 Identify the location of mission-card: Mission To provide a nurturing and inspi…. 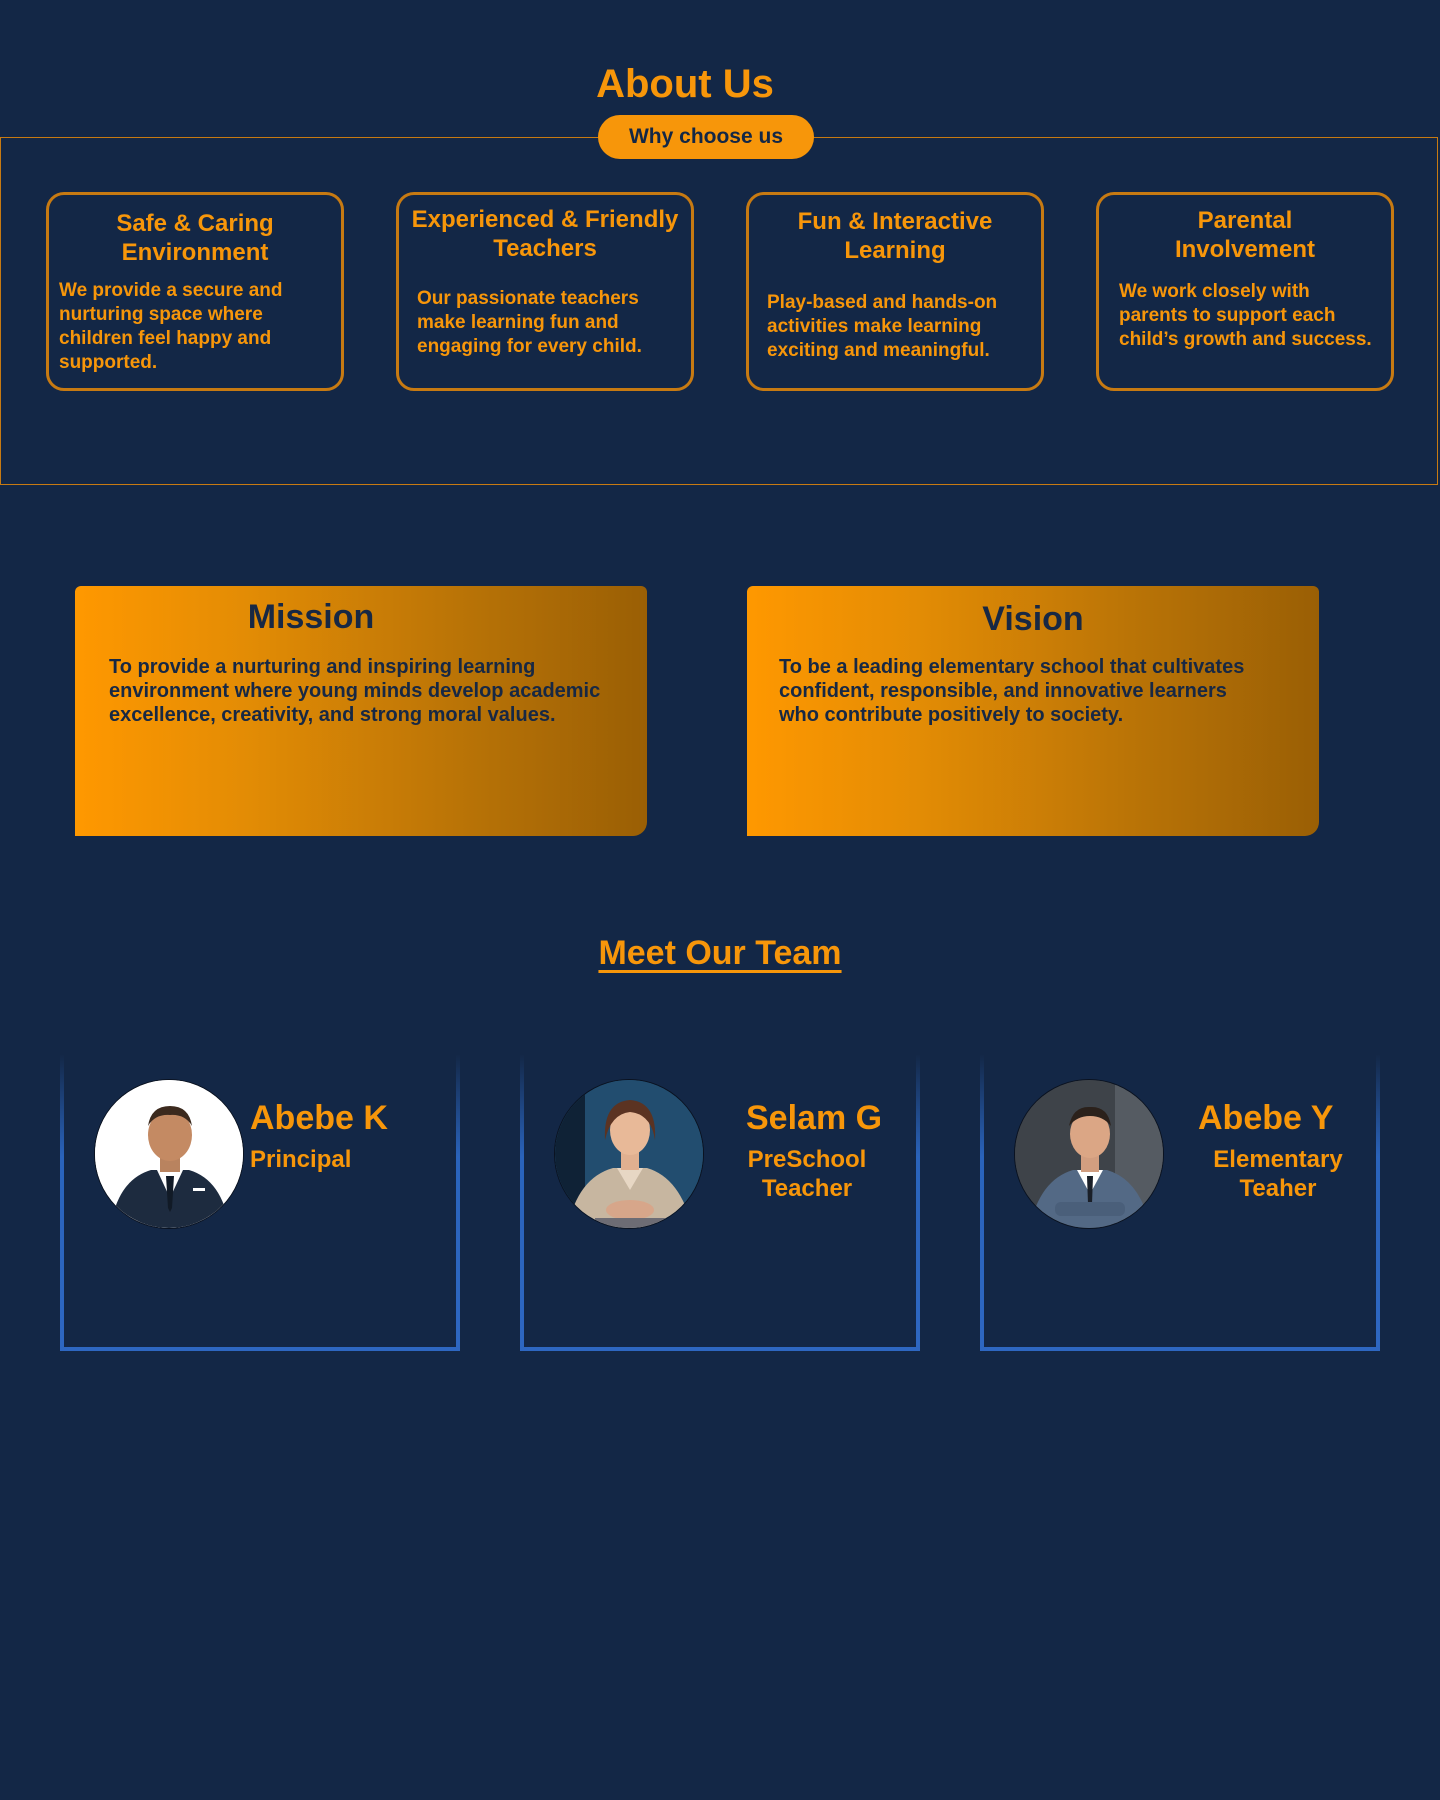
(361, 711).